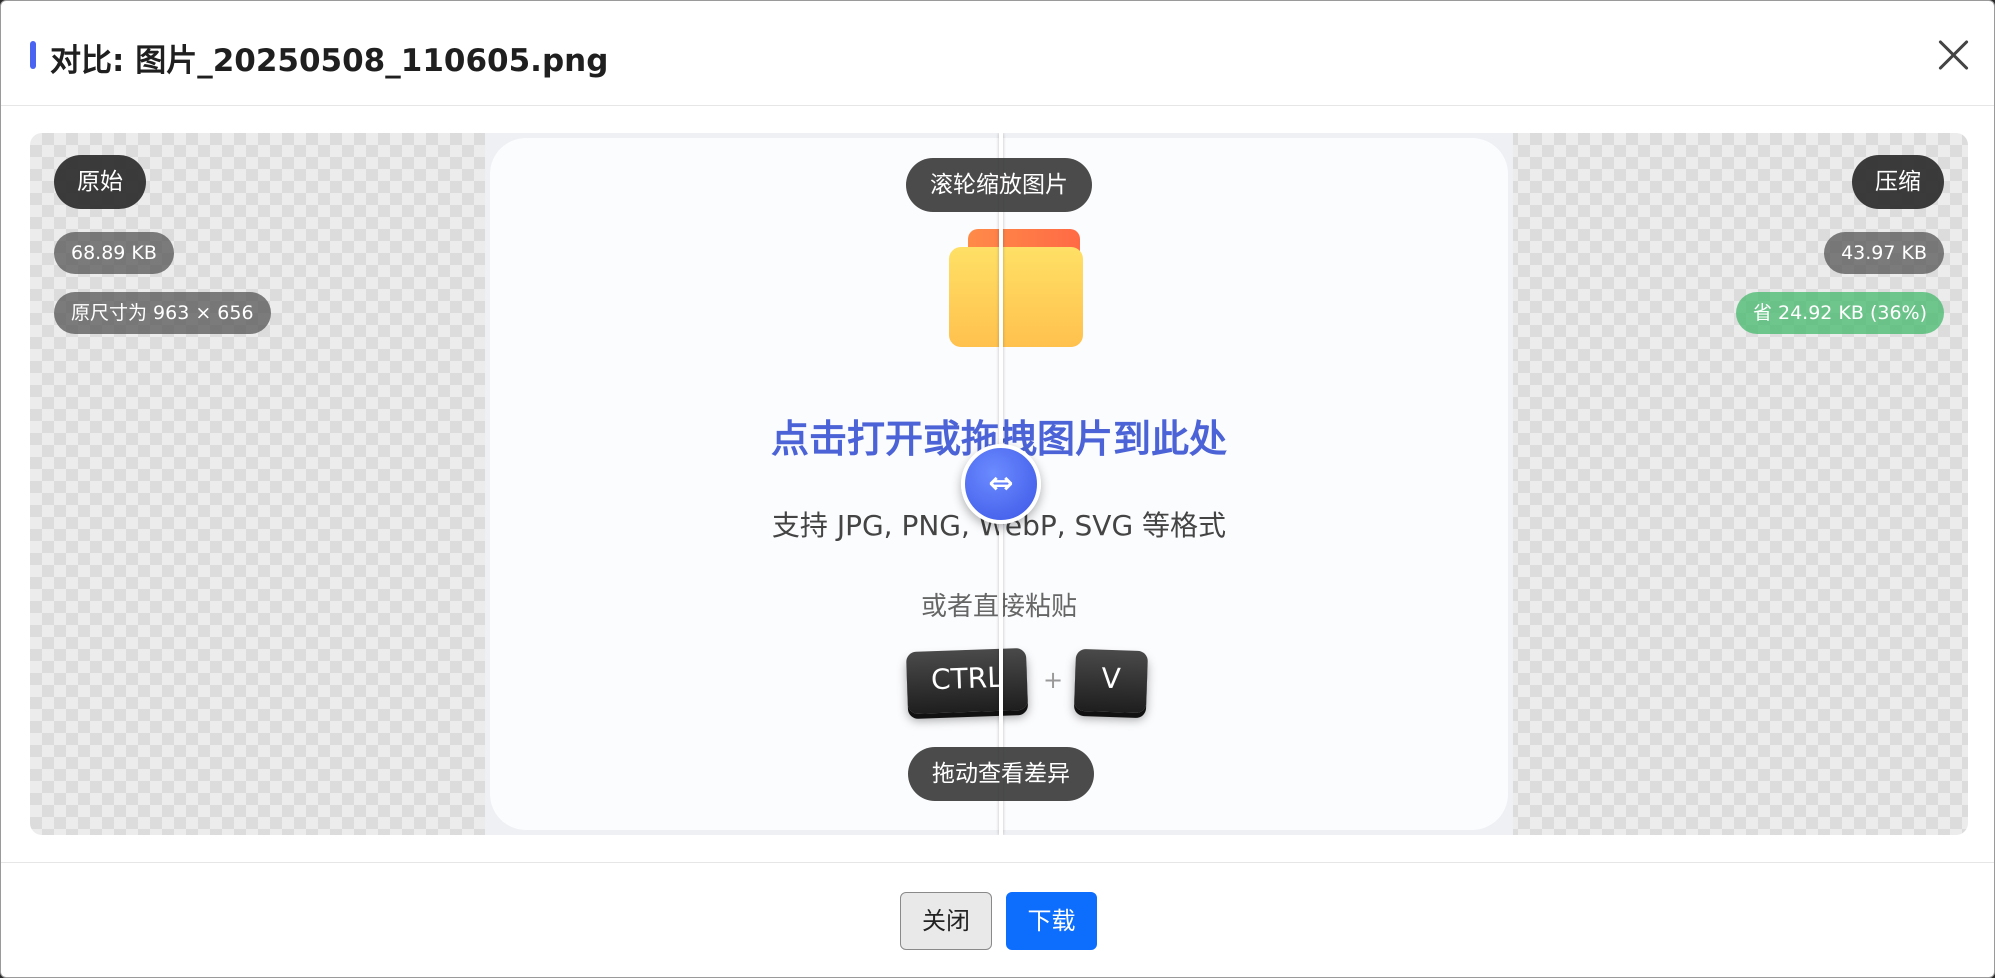 This screenshot has width=1995, height=978. What do you see at coordinates (946, 921) in the screenshot?
I see `close-button: 关闭` at bounding box center [946, 921].